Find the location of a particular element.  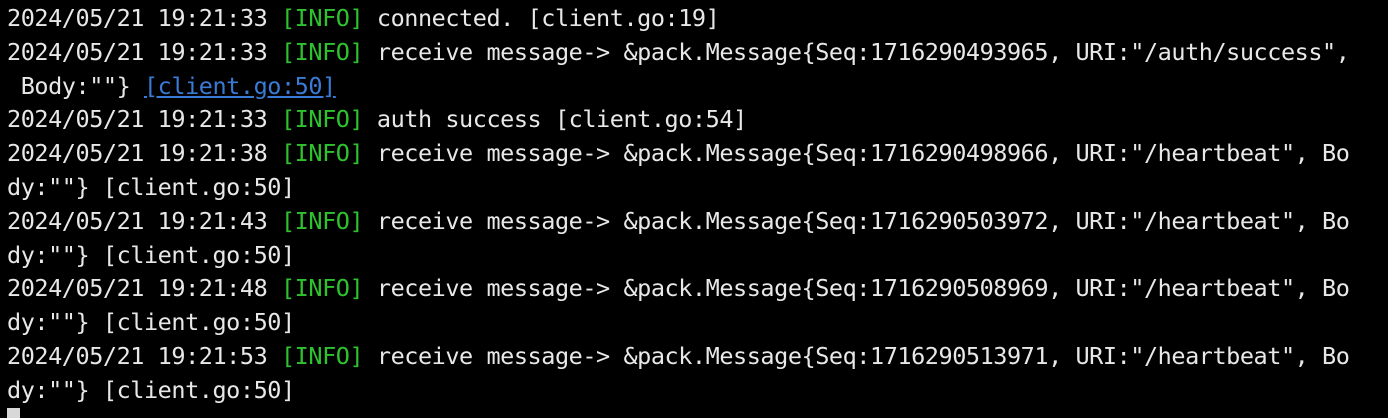

log-timestamp: 2024/05/21 19:21:43 is located at coordinates (144, 220).